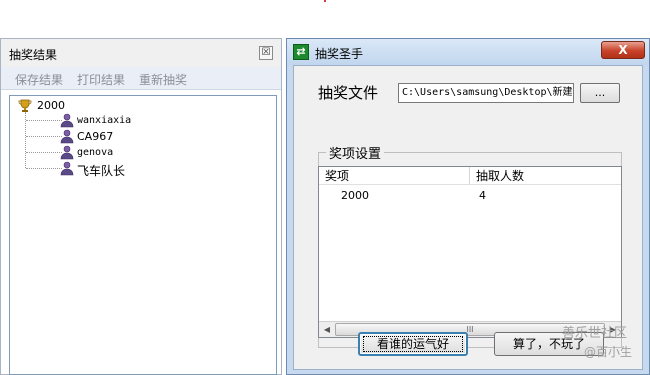  I want to click on print-results-button: 打印结果, so click(101, 79).